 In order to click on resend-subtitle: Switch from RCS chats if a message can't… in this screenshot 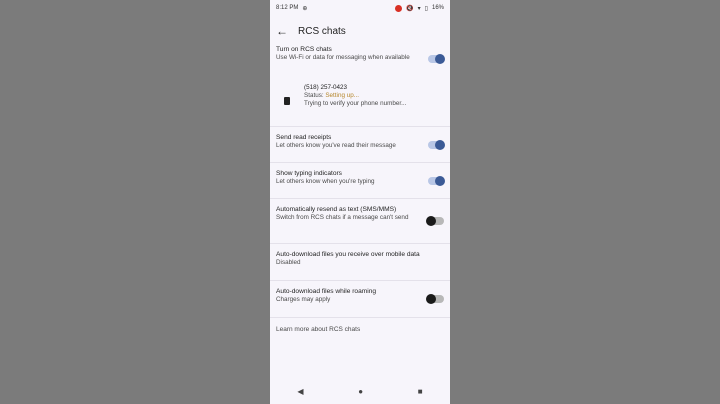, I will do `click(342, 217)`.